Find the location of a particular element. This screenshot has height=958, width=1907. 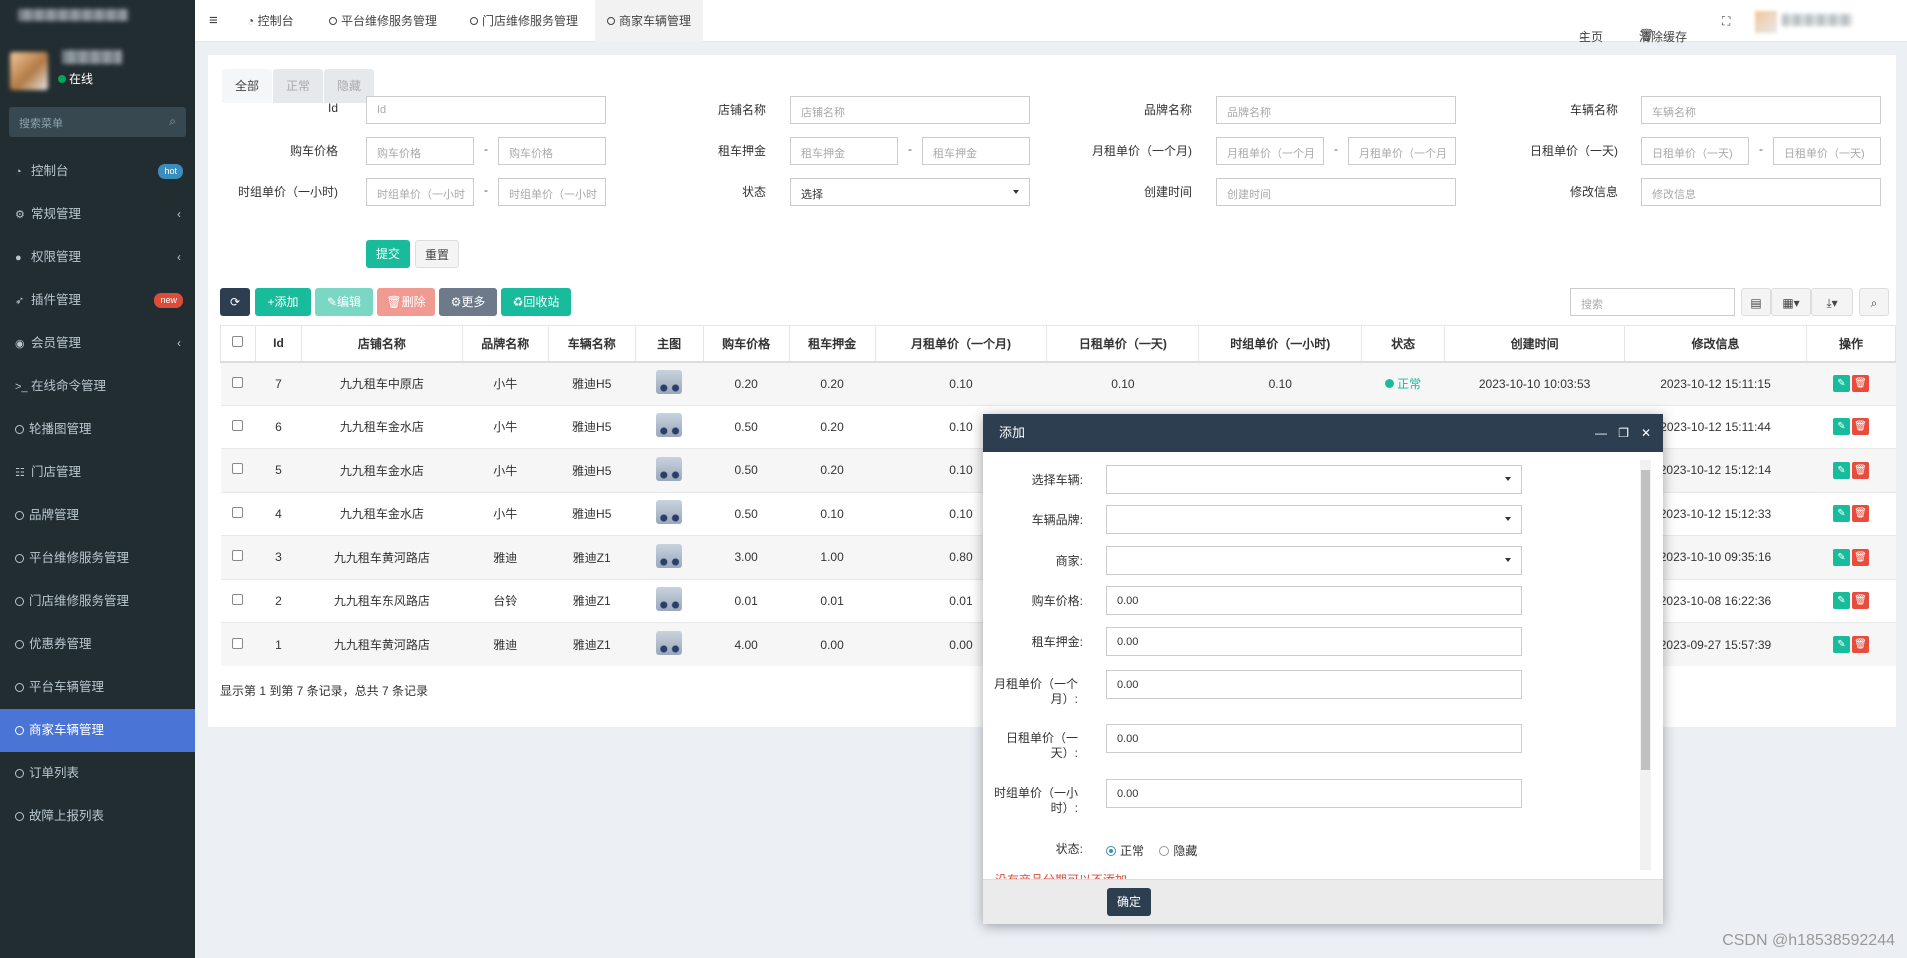

tab-store-repair: 门店维修服务管理 is located at coordinates (524, 21).